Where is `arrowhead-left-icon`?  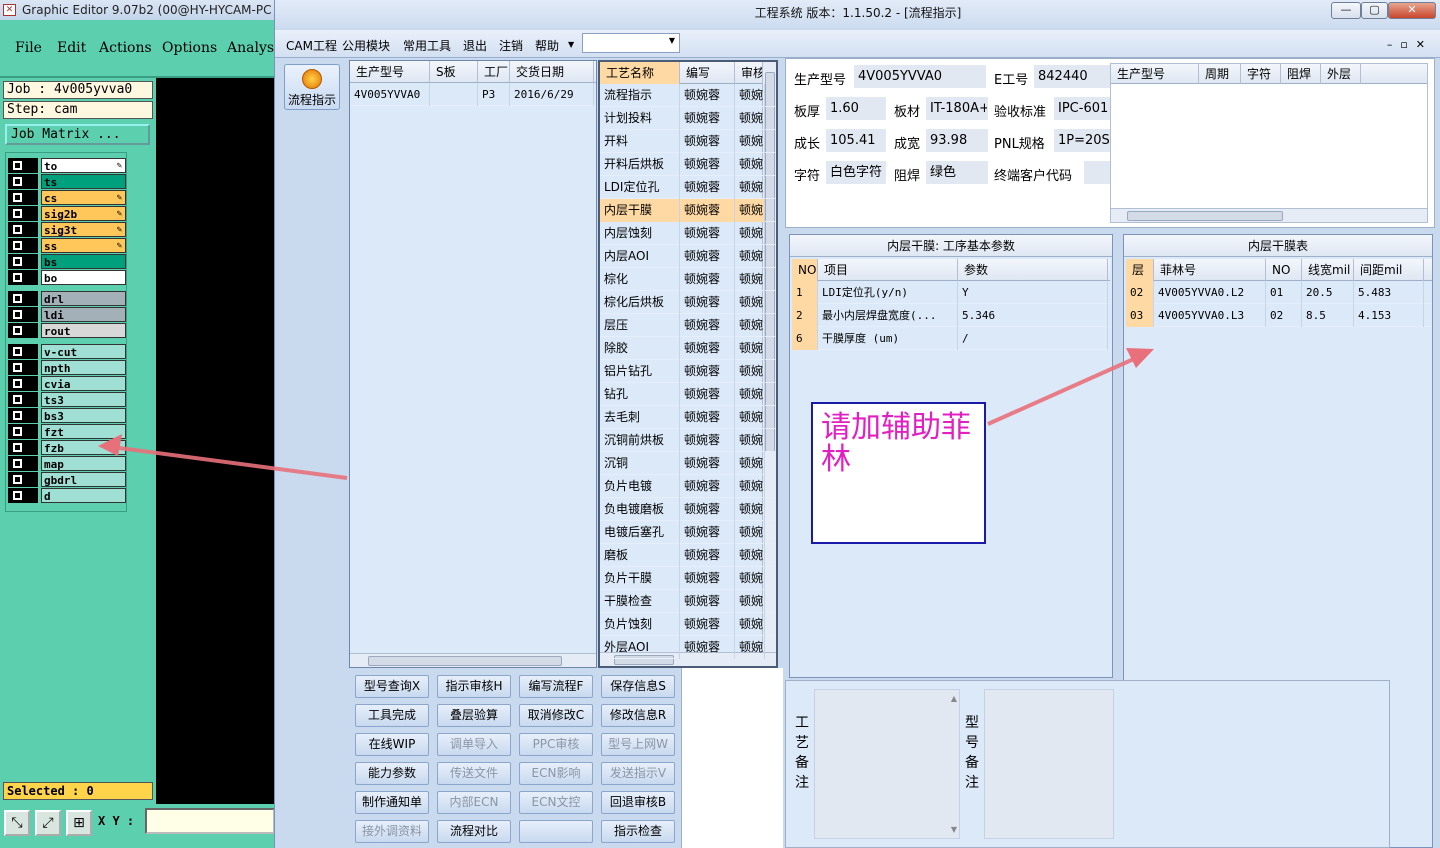
arrowhead-left-icon is located at coordinates (110, 445).